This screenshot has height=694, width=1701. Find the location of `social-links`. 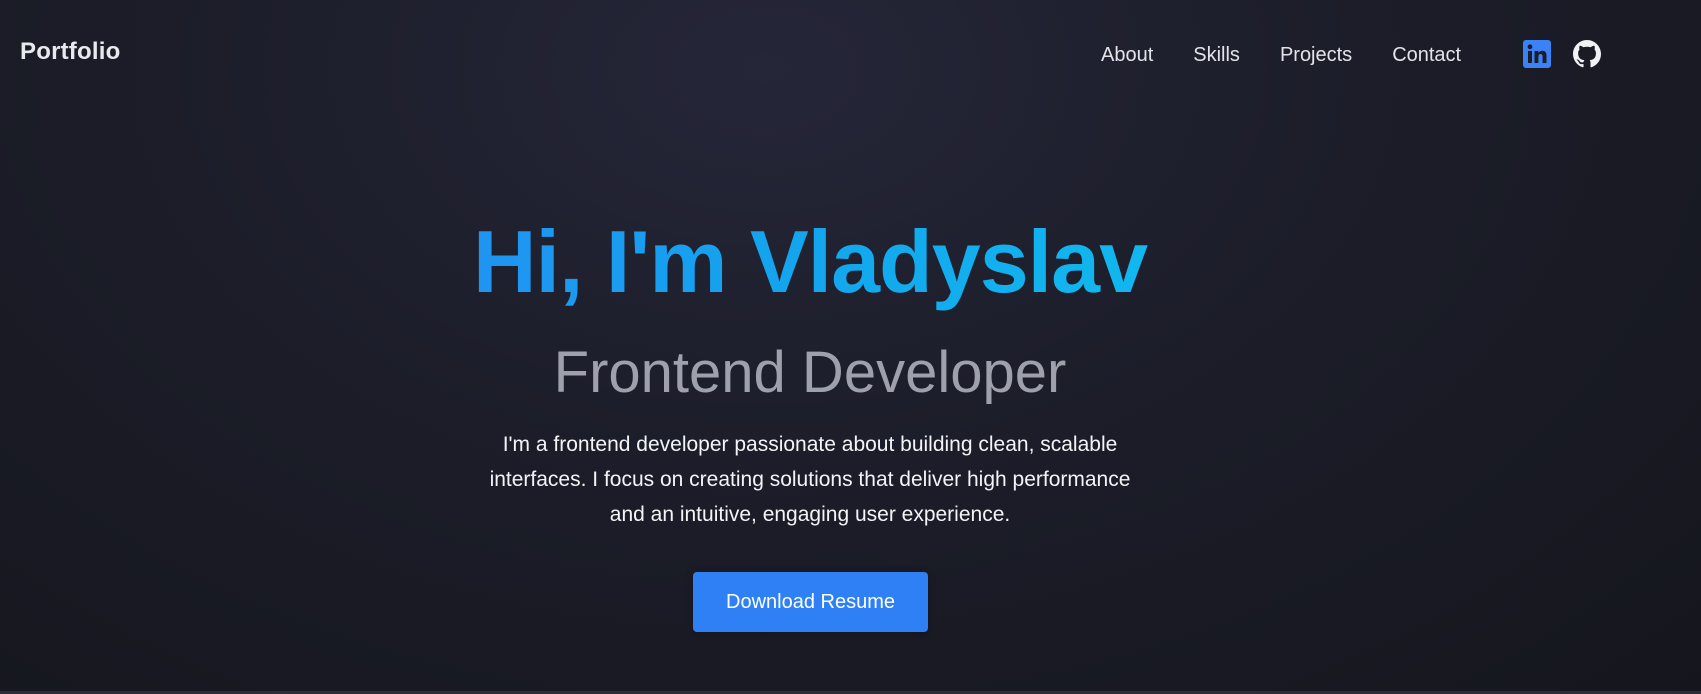

social-links is located at coordinates (1562, 54).